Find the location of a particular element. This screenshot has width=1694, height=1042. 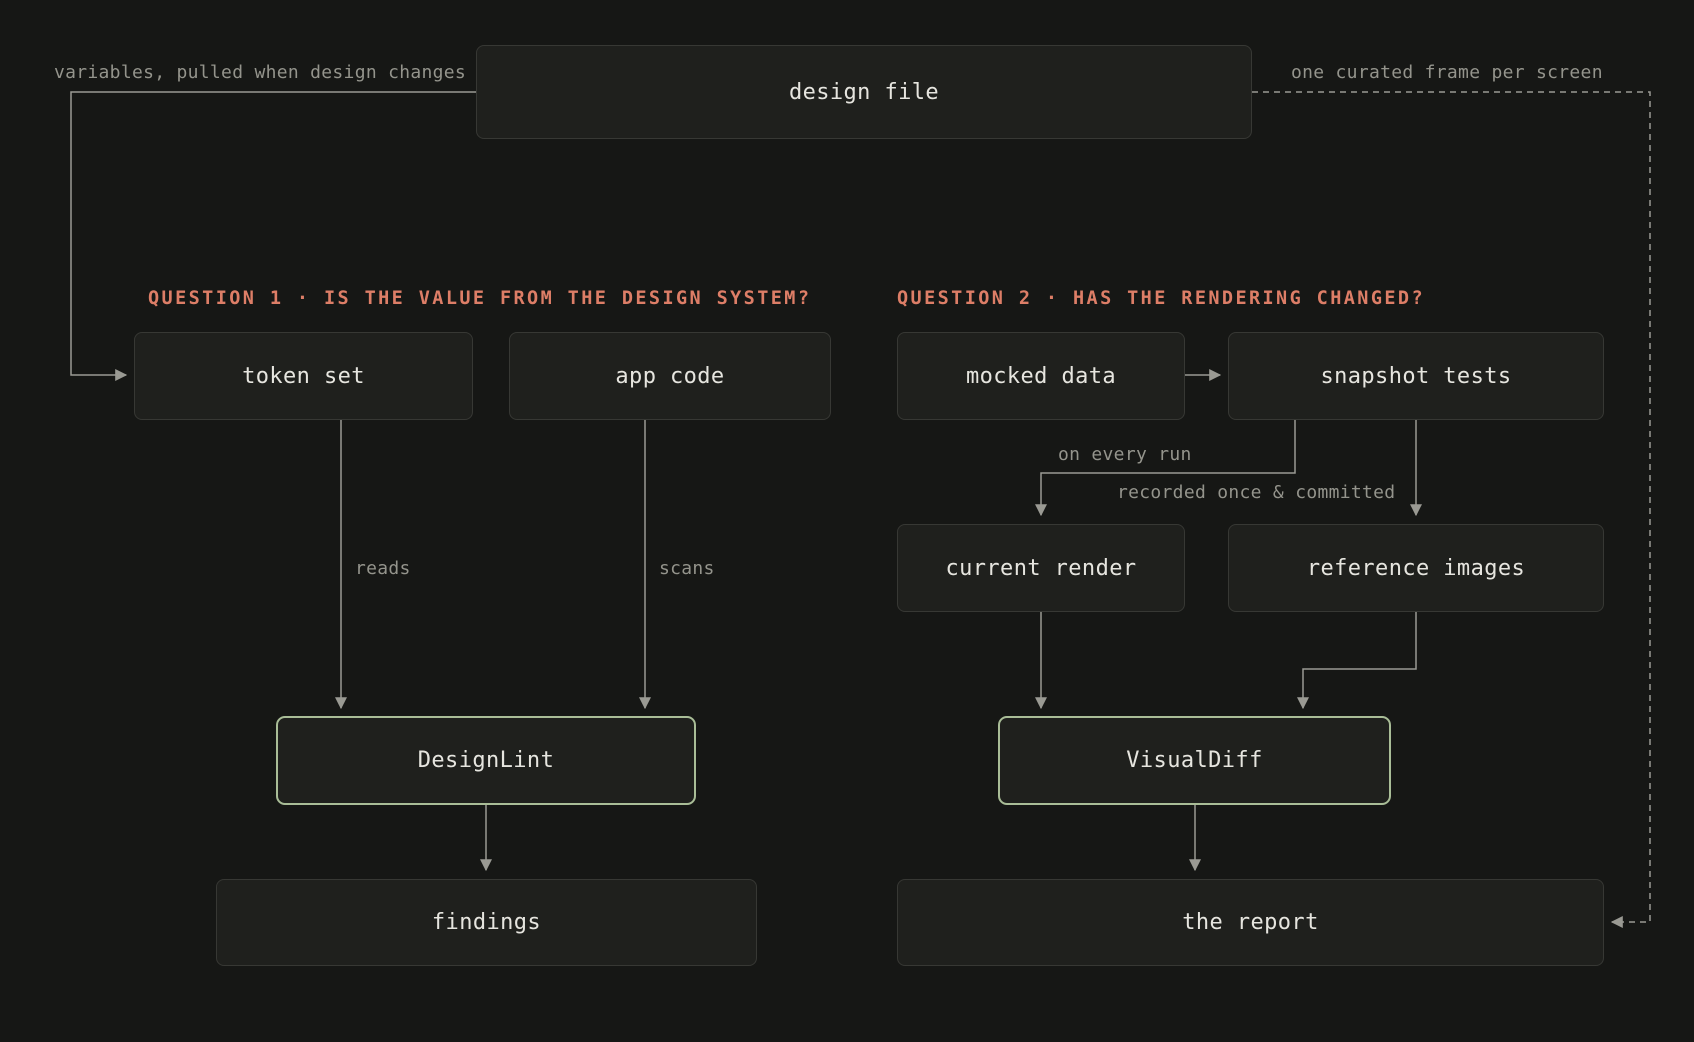

edge-label-every-run: on every run is located at coordinates (1125, 454).